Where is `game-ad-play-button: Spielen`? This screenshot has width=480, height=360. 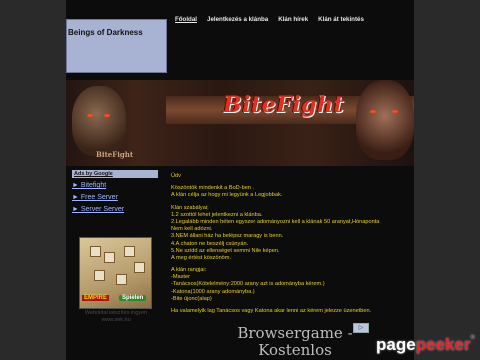
game-ad-play-button: Spielen is located at coordinates (133, 298).